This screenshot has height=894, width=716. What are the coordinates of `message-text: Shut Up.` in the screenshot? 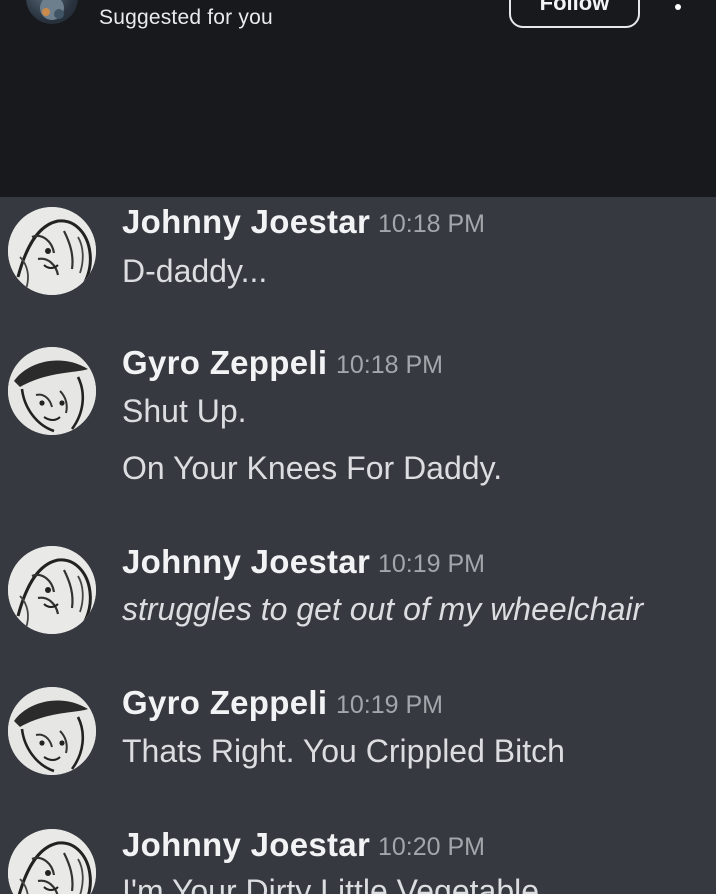 It's located at (184, 411).